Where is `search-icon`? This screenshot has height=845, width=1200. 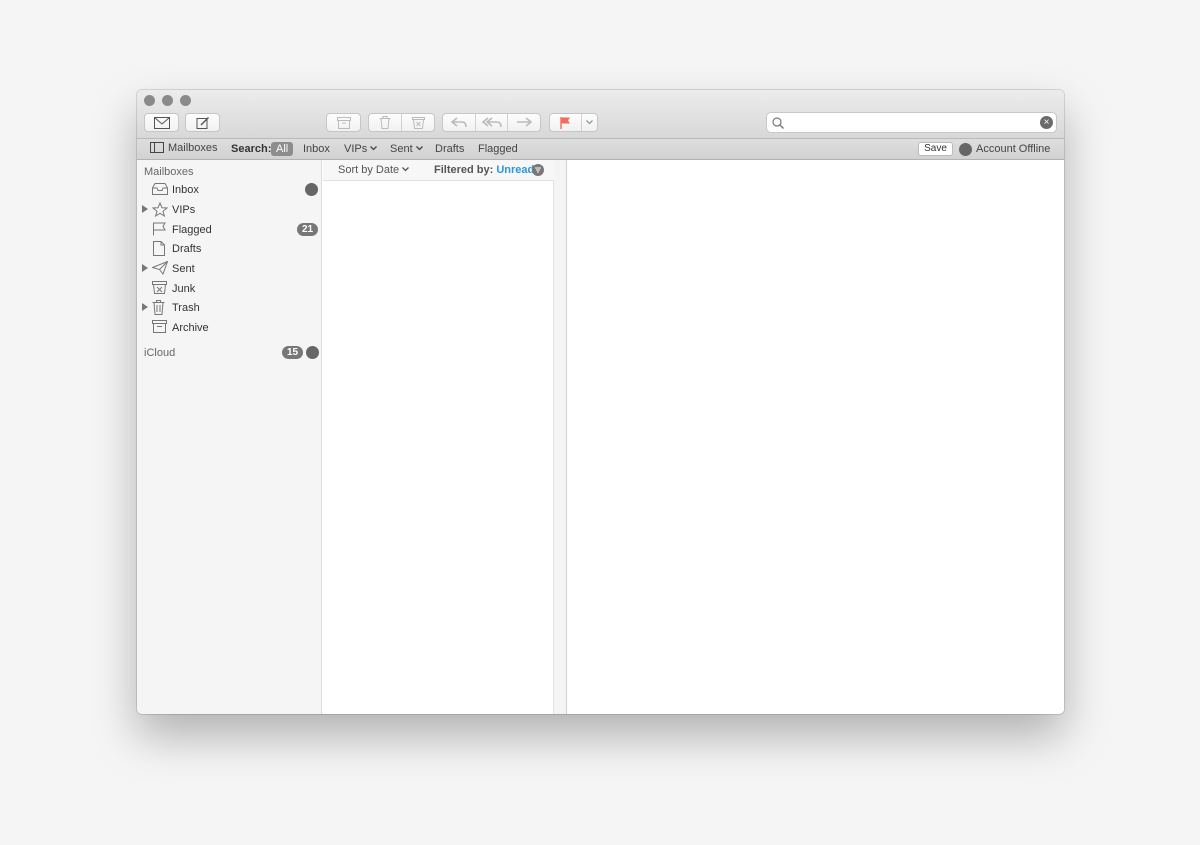 search-icon is located at coordinates (778, 123).